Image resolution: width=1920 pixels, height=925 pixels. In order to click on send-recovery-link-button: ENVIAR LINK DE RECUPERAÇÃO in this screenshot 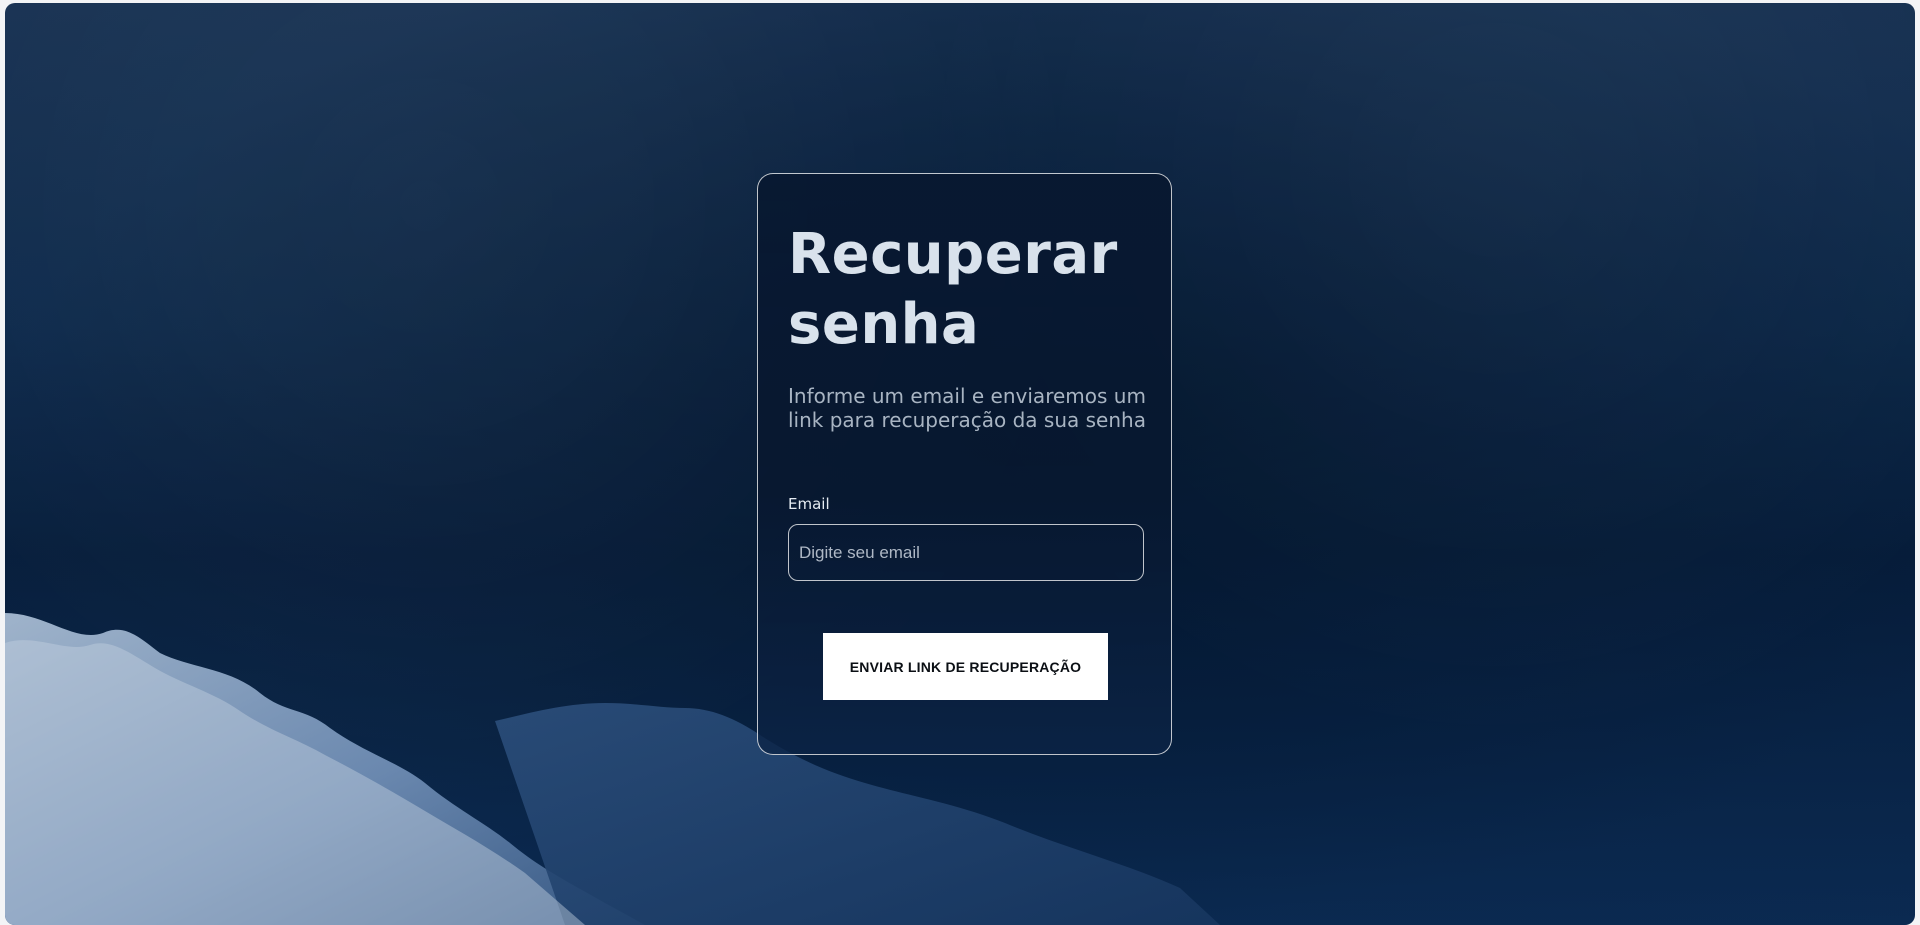, I will do `click(965, 666)`.